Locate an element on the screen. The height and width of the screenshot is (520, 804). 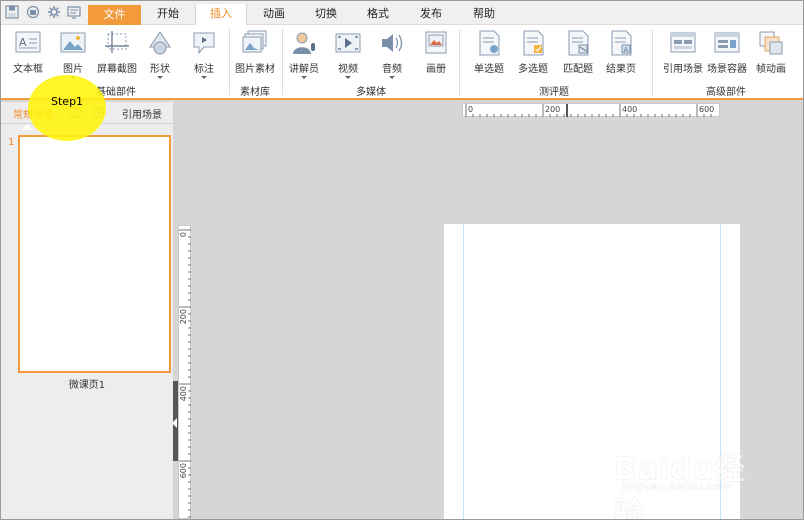
ribbon-insert: A 文本框 图片 屏幕截图 形状 标注 基础部件 图片素材 素材库 讲解员 视频 is located at coordinates (402, 62).